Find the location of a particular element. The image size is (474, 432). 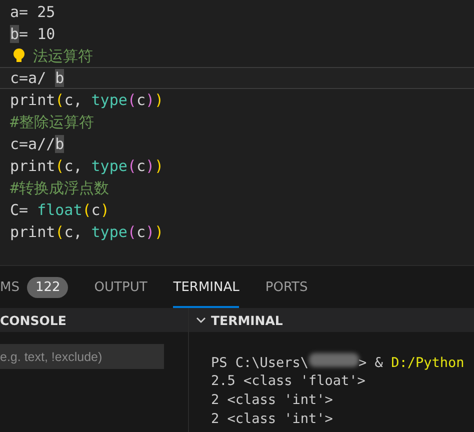

section-header: TERMINAL is located at coordinates (331, 320).